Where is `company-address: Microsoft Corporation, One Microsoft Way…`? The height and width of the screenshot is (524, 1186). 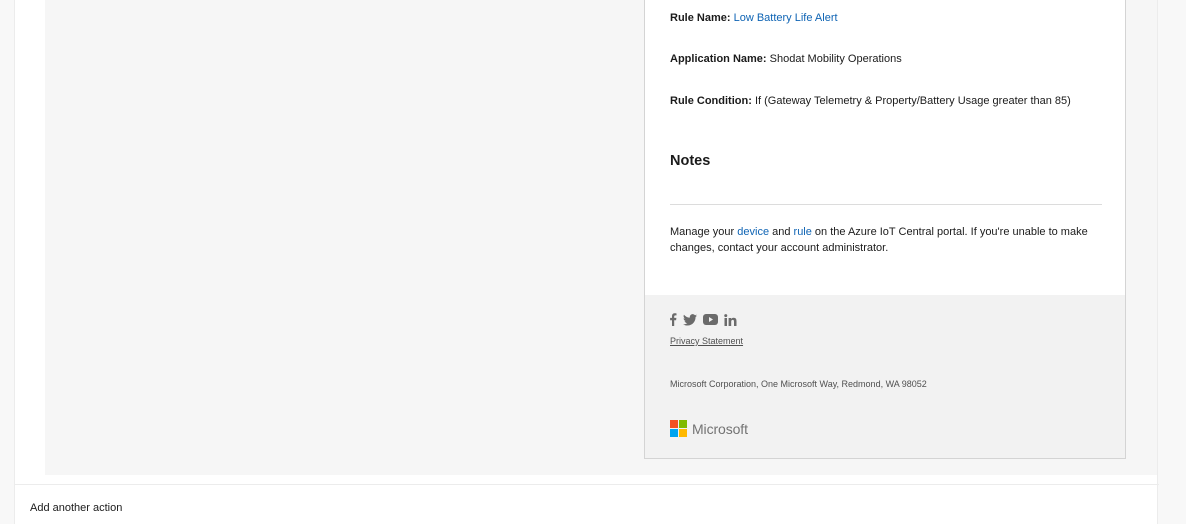
company-address: Microsoft Corporation, One Microsoft Way… is located at coordinates (798, 384).